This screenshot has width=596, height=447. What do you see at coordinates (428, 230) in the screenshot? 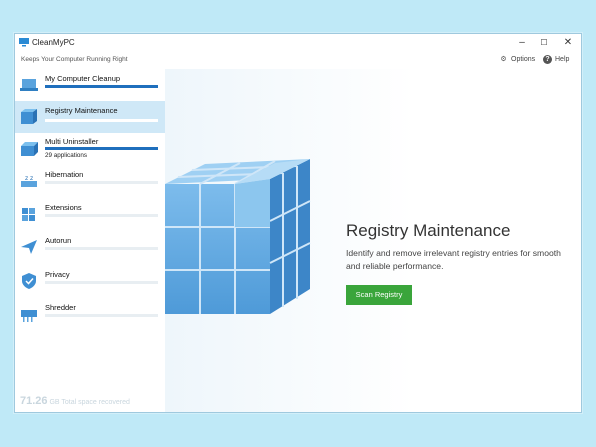
I see `page-title: Registry Maintenance` at bounding box center [428, 230].